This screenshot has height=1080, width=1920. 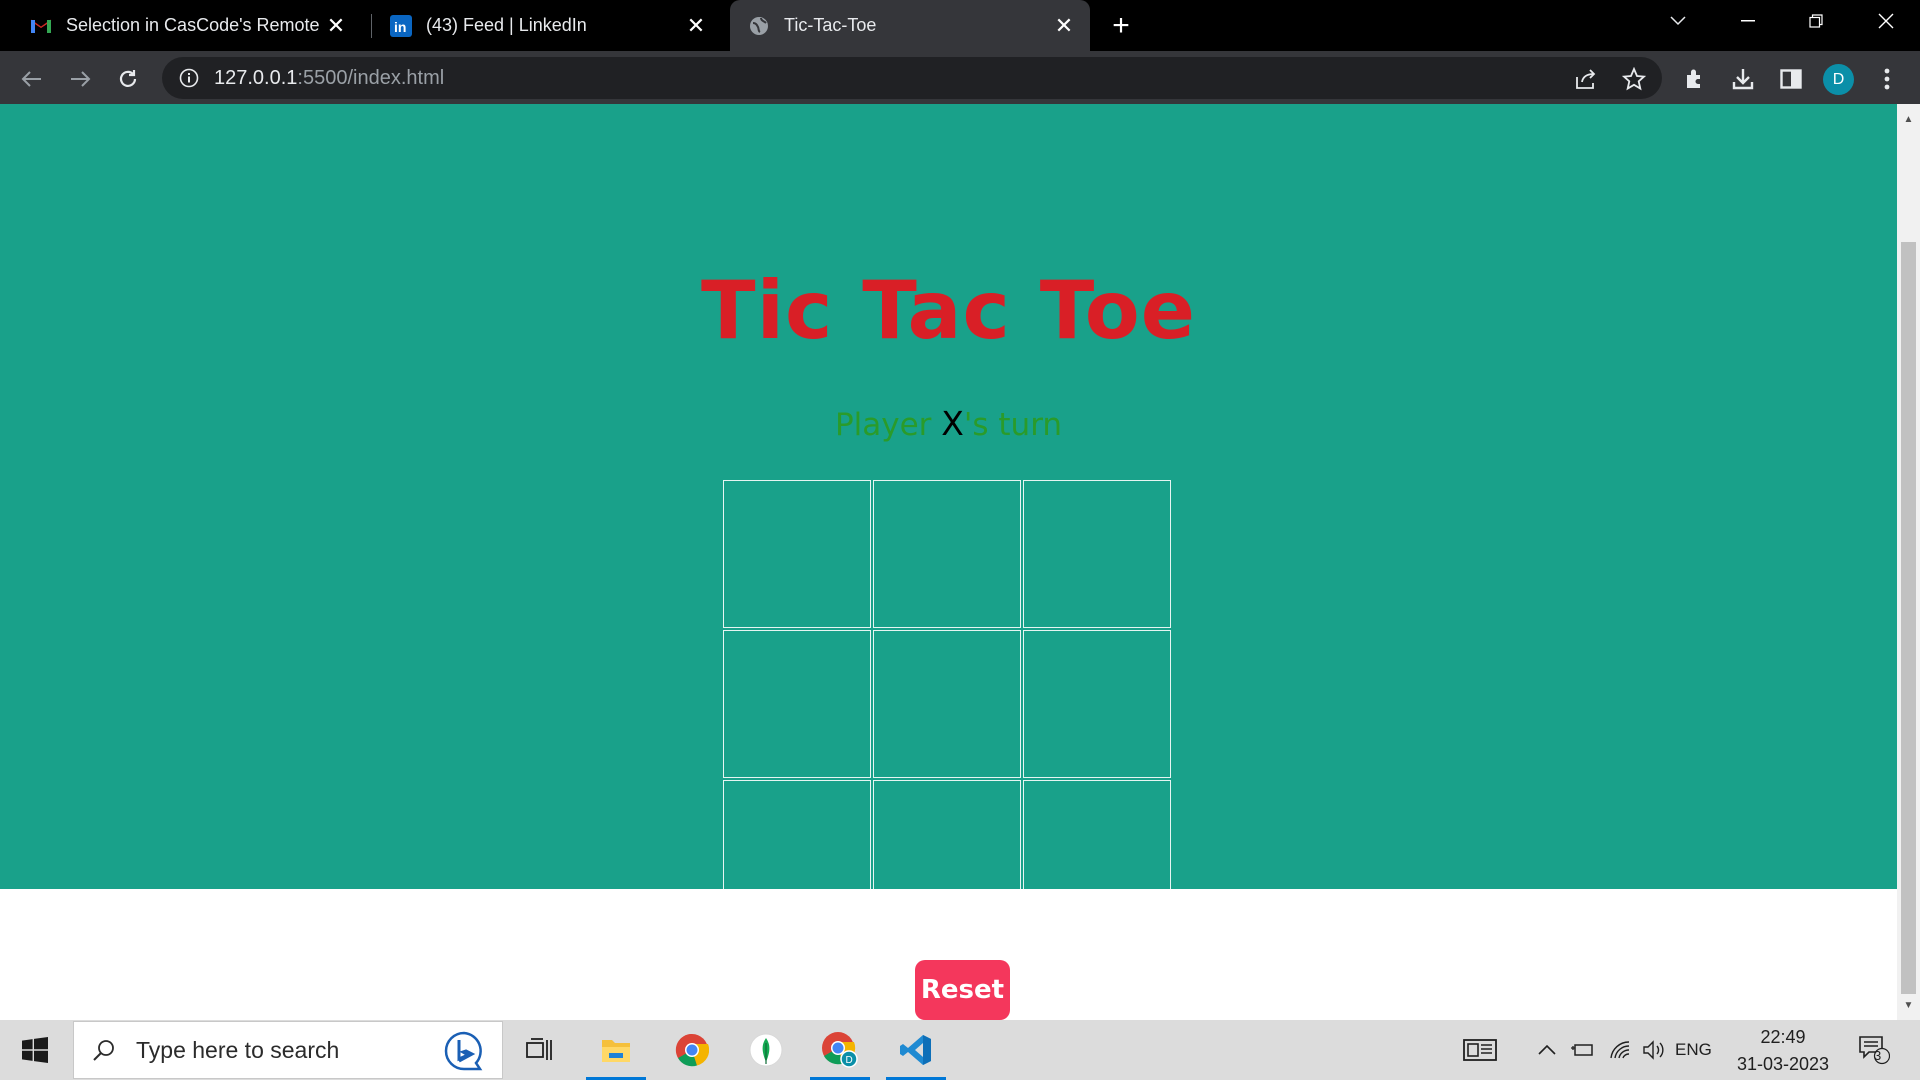 I want to click on battery-icon, so click(x=1582, y=1050).